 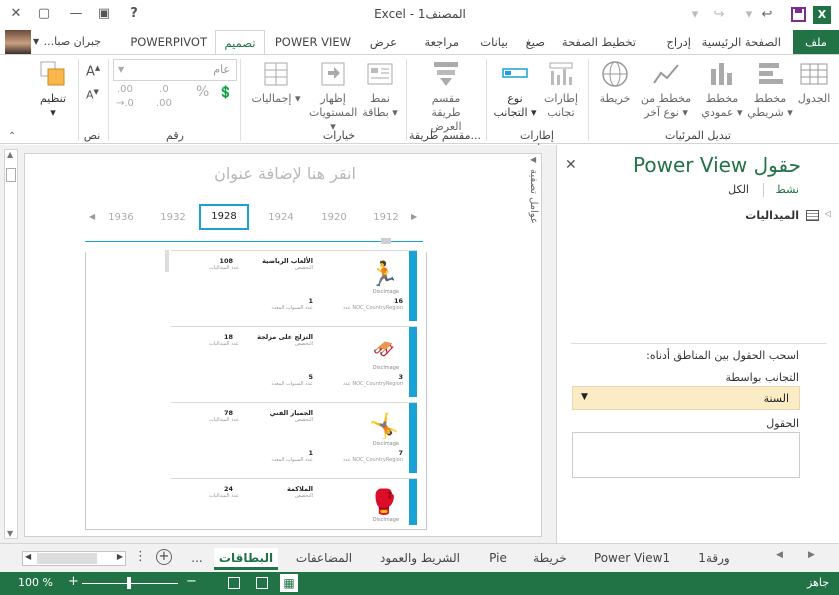 What do you see at coordinates (234, 583) in the screenshot?
I see `page-break-view-icon` at bounding box center [234, 583].